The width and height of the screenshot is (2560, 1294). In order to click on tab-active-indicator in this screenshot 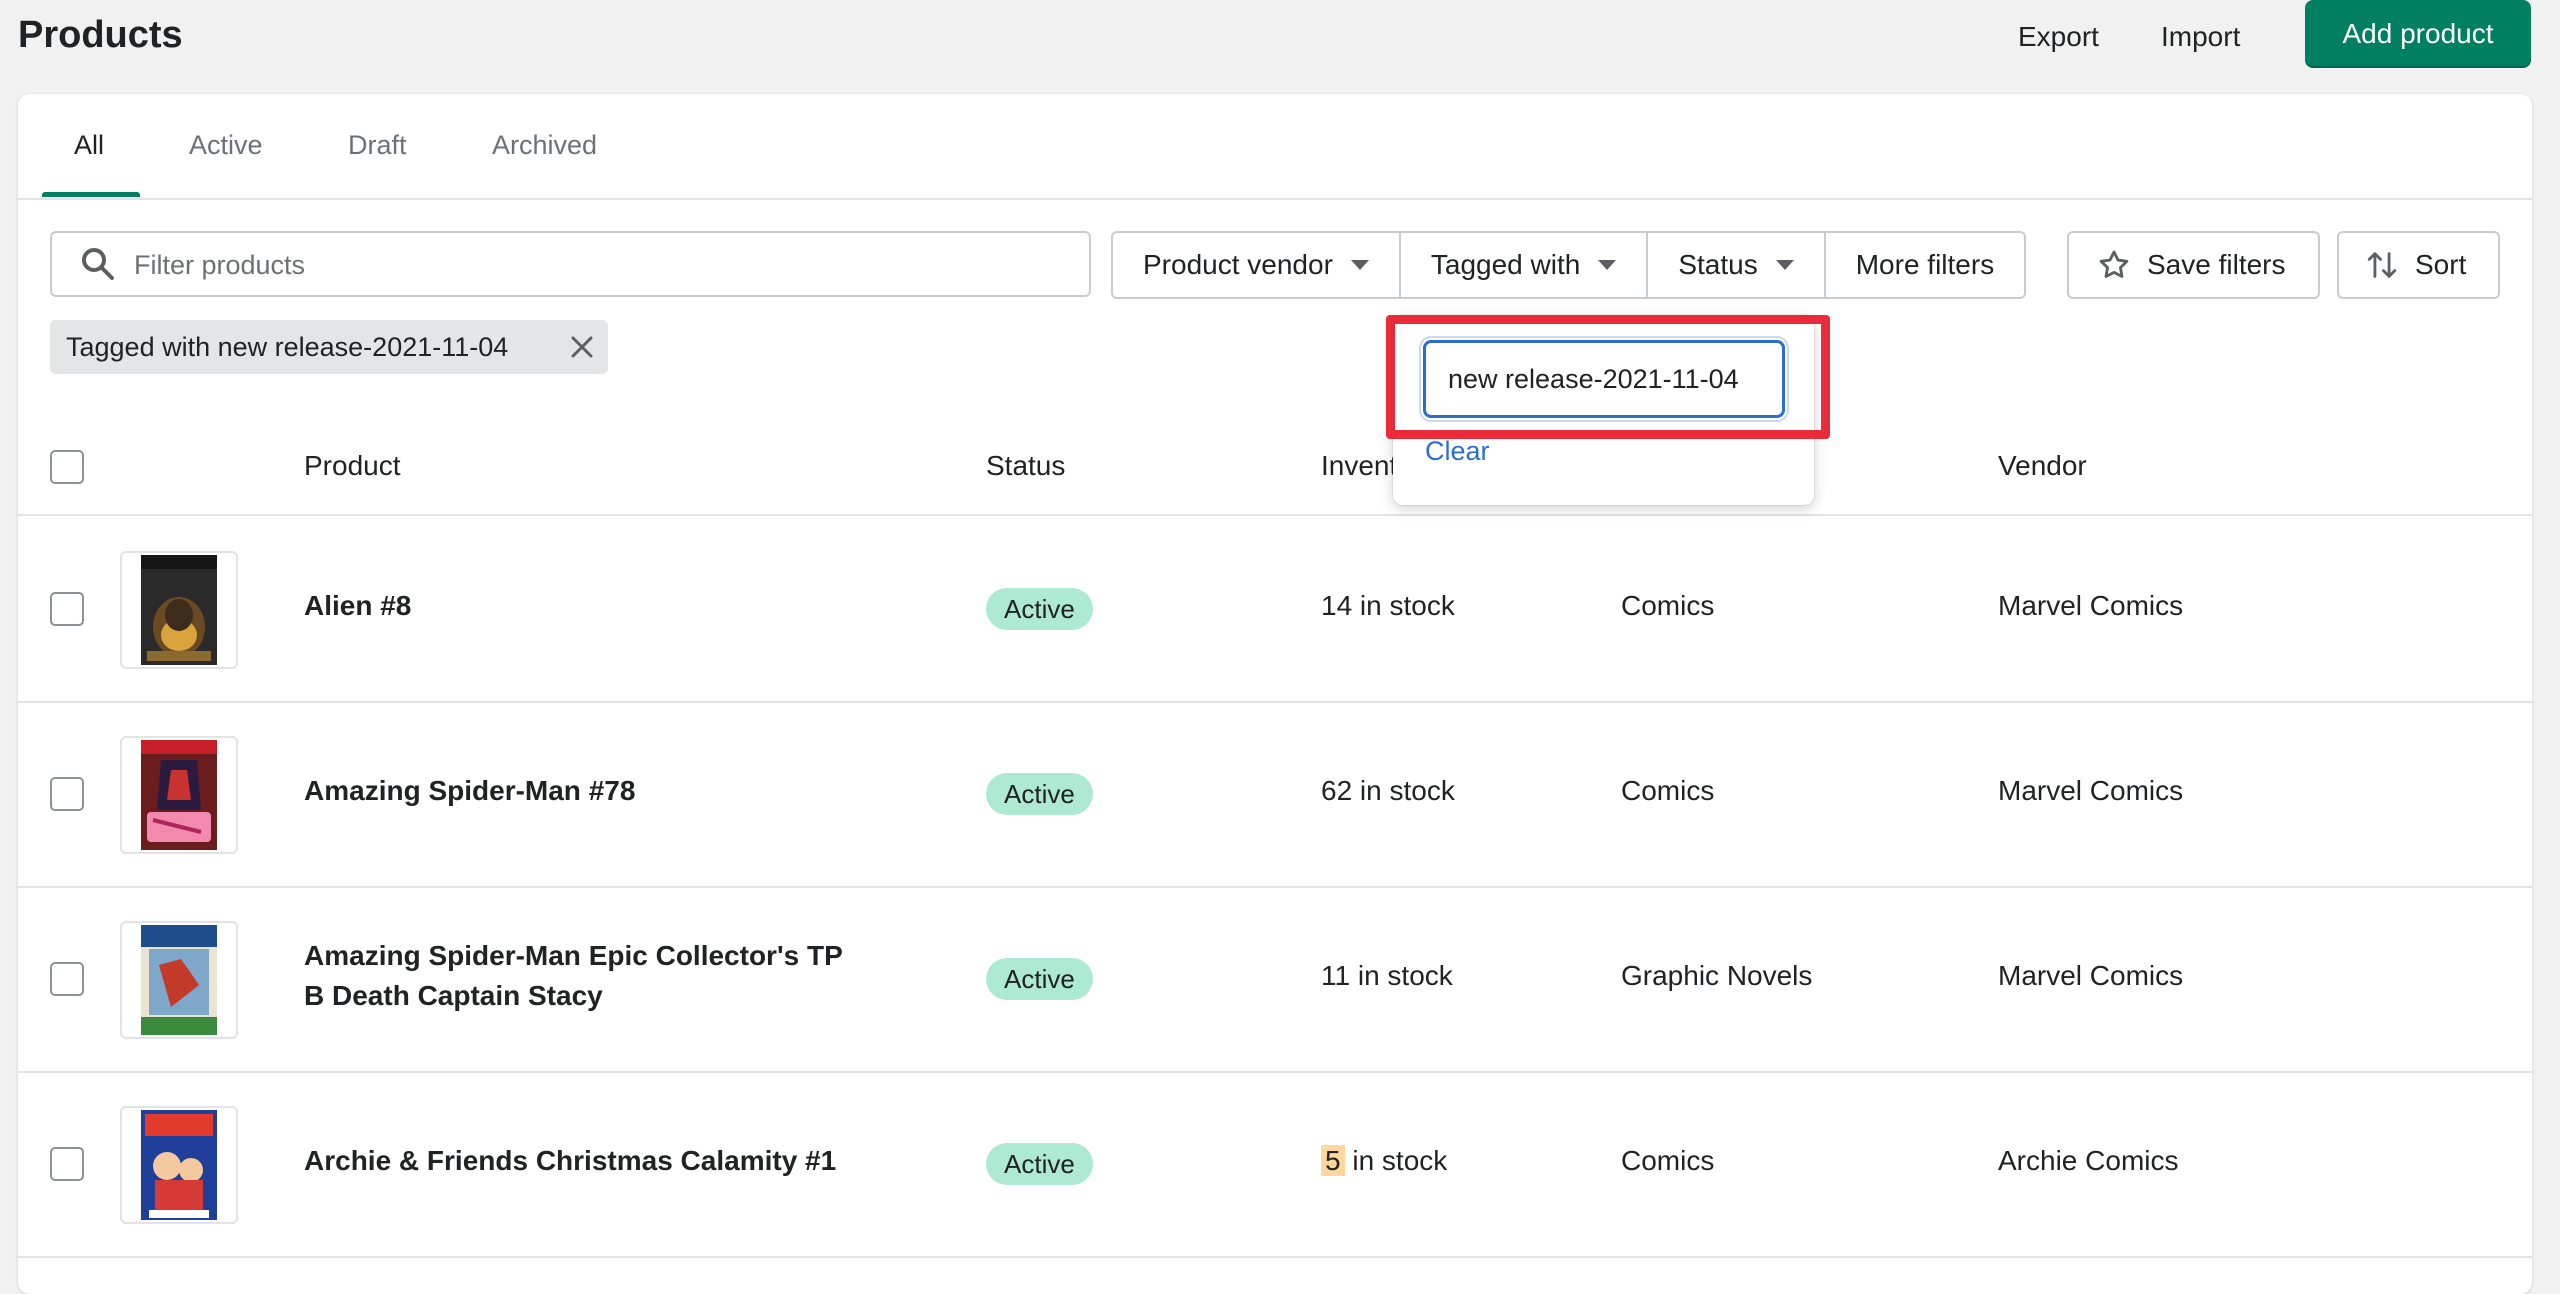, I will do `click(91, 194)`.